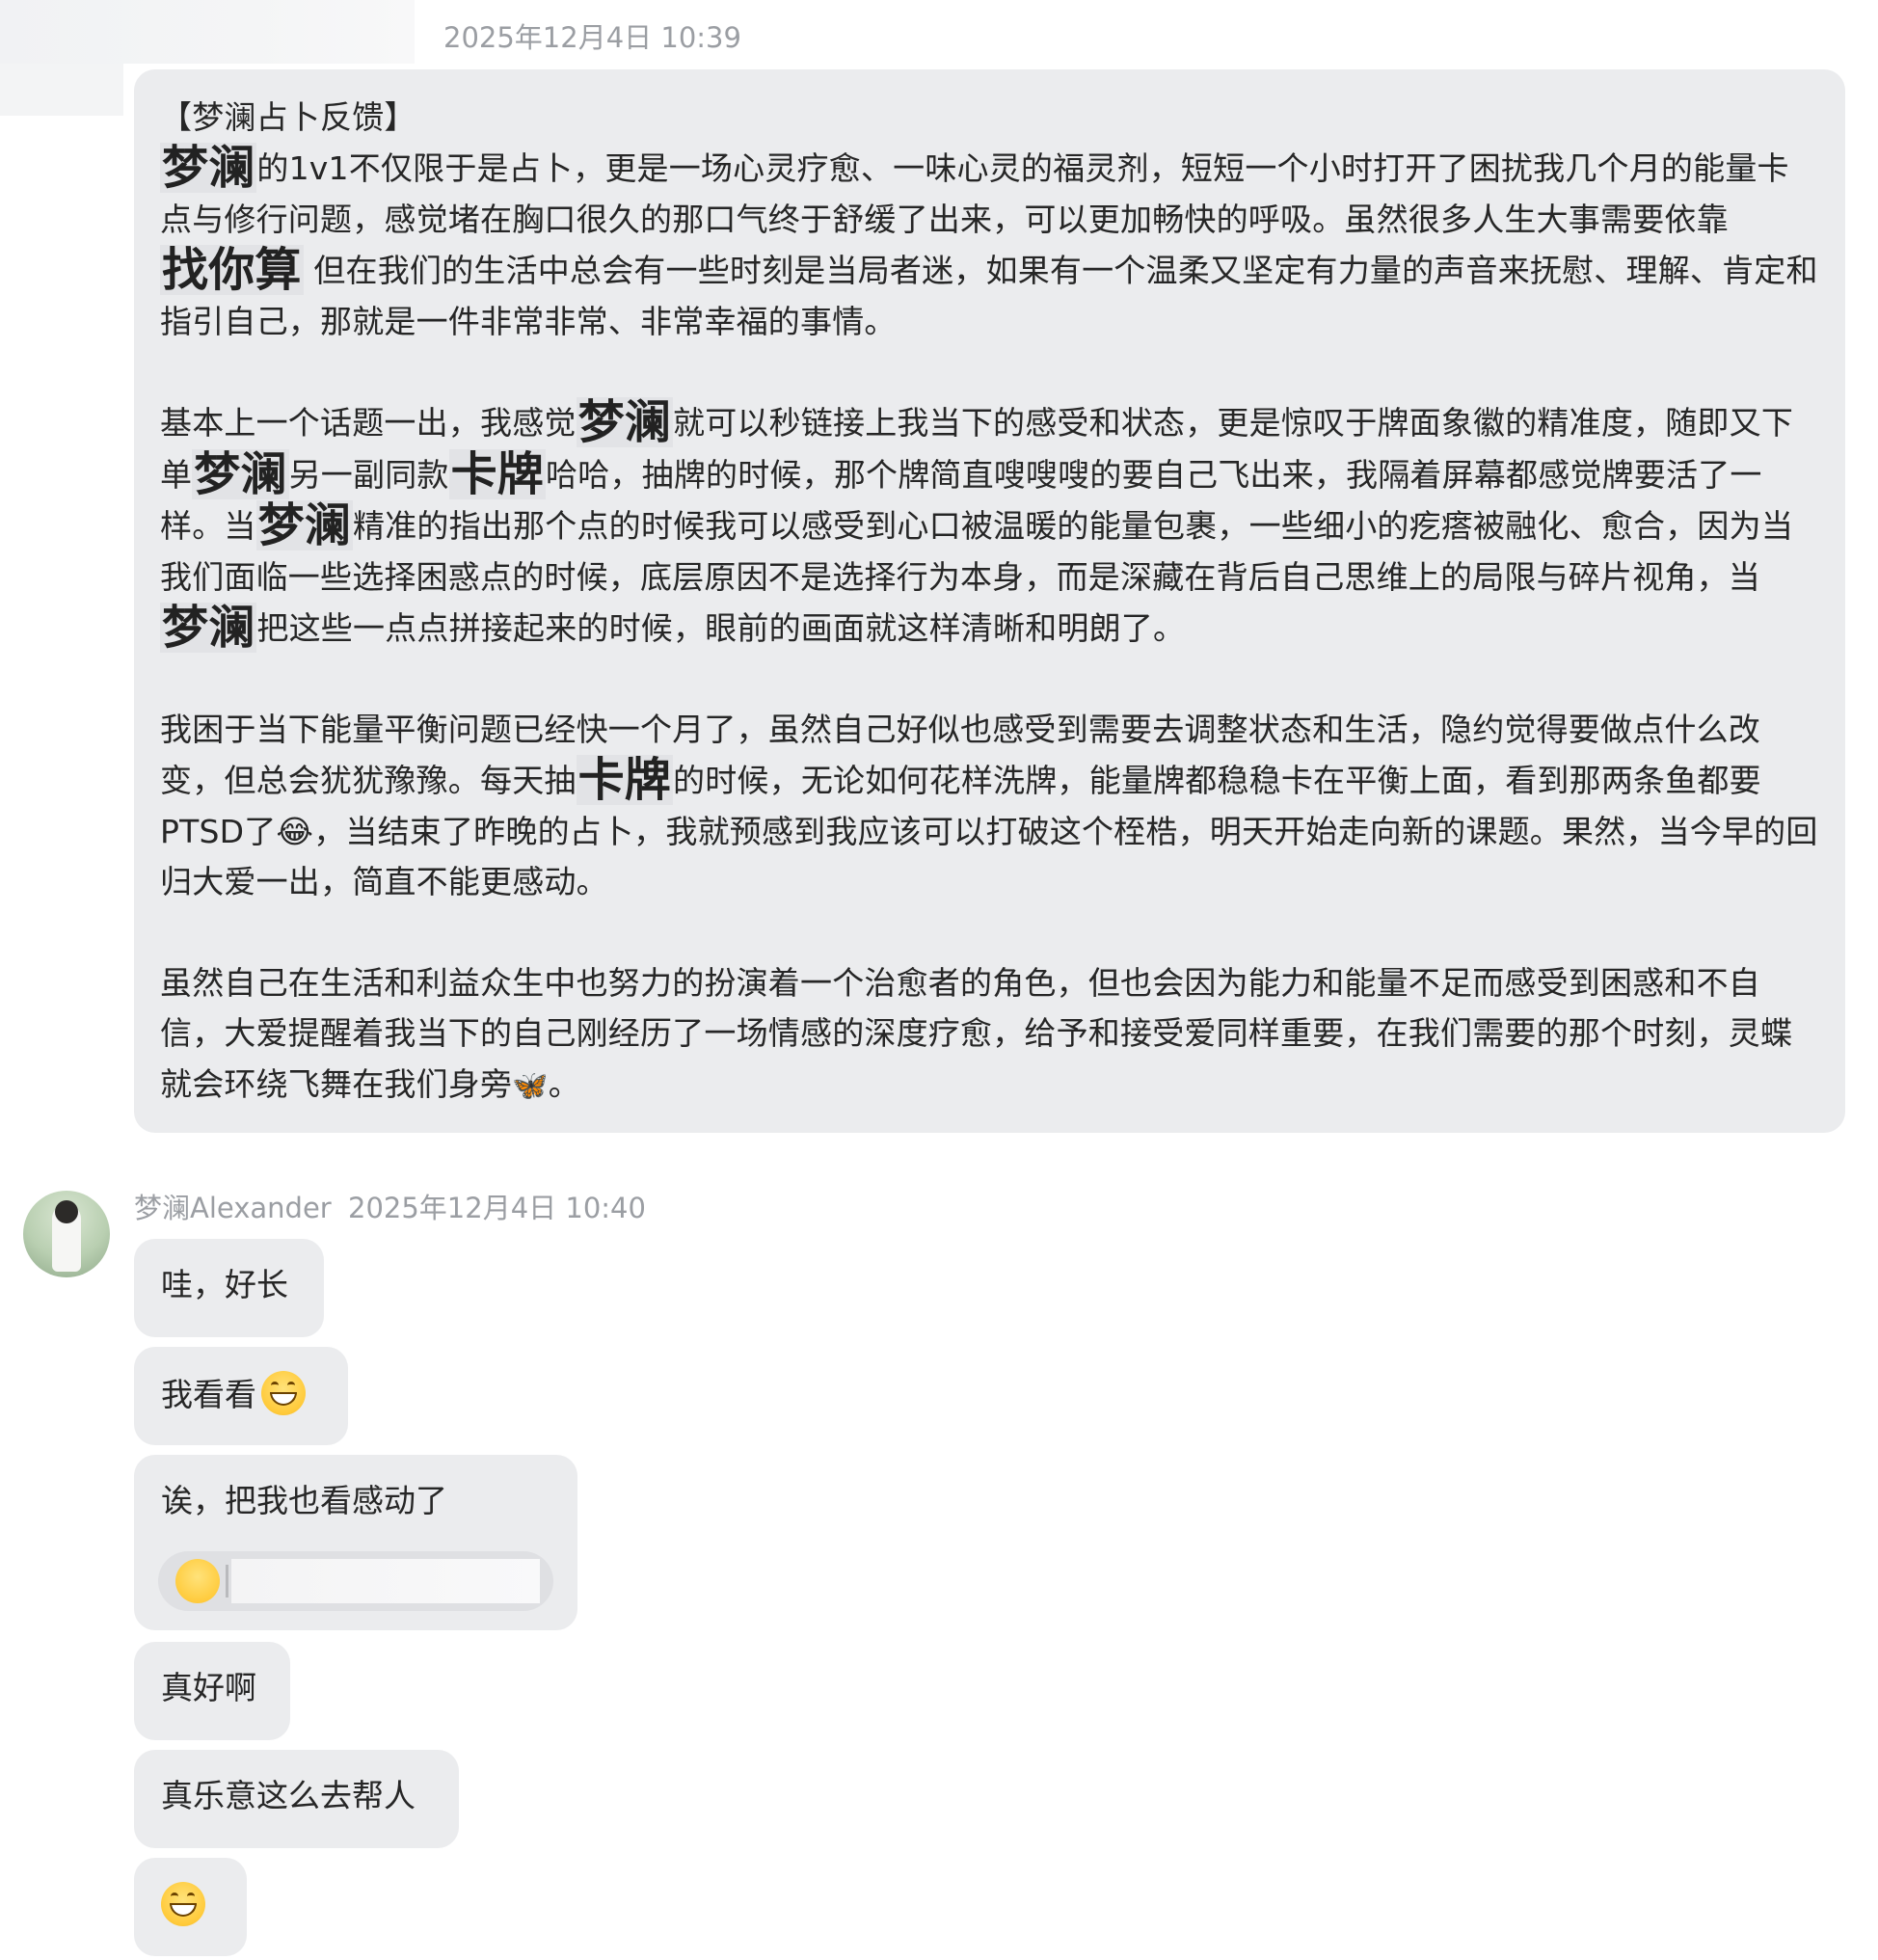  Describe the element at coordinates (288, 1795) in the screenshot. I see `message-text: 真乐意这么去帮人` at that location.